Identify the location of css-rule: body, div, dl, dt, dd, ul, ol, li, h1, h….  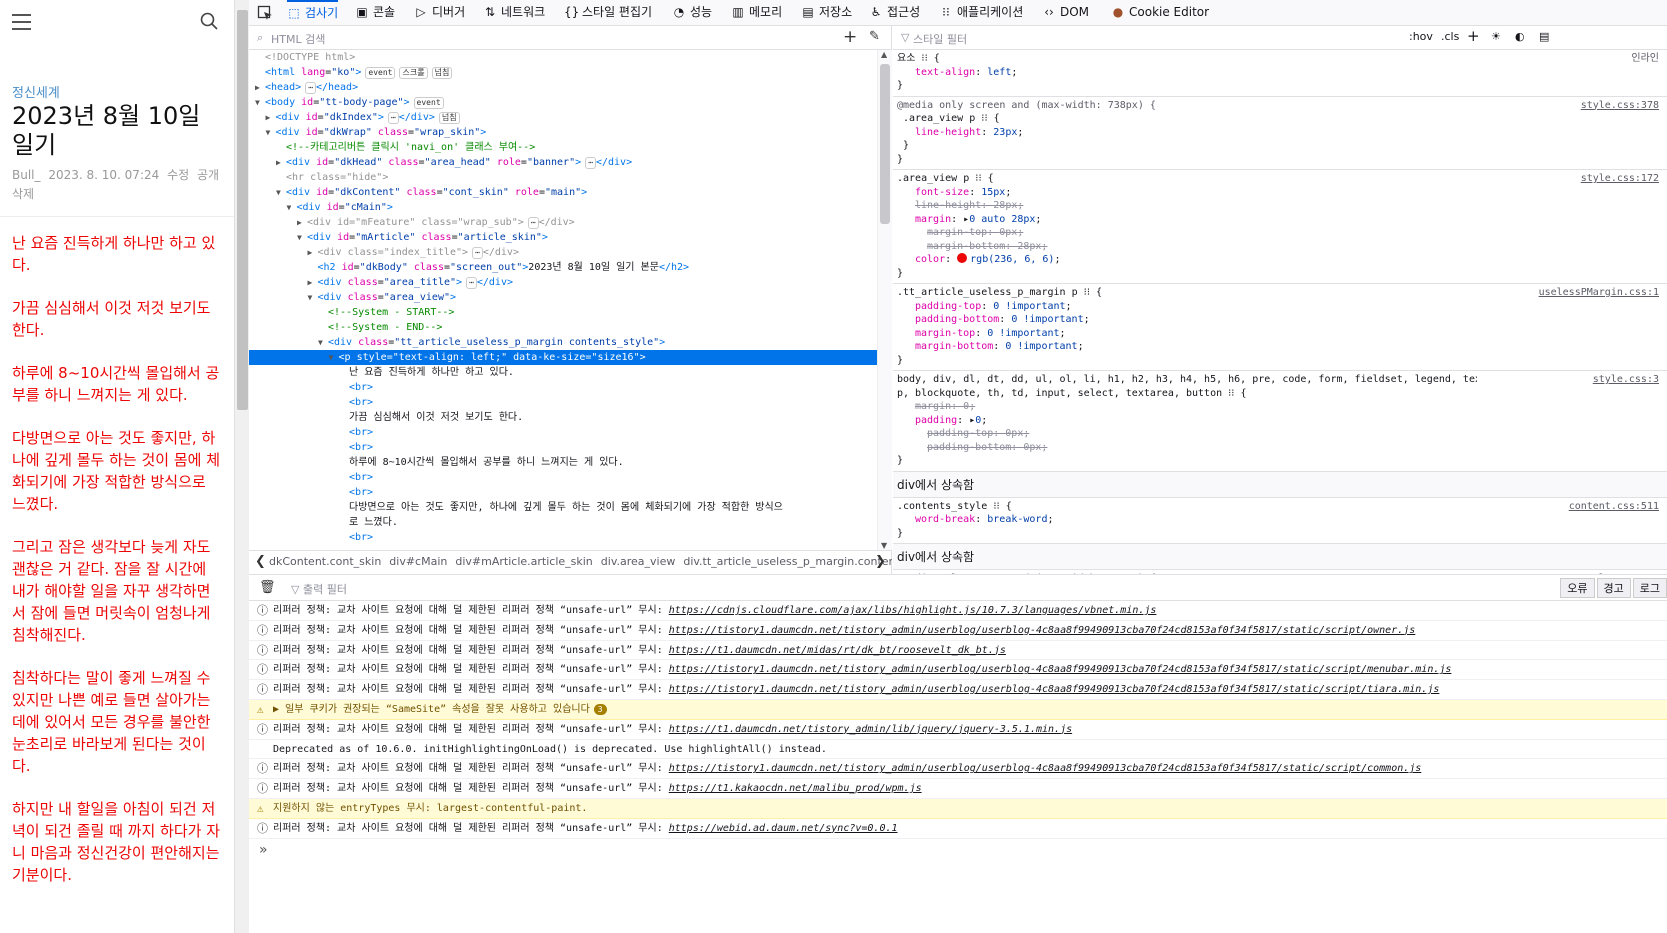
(1280, 421).